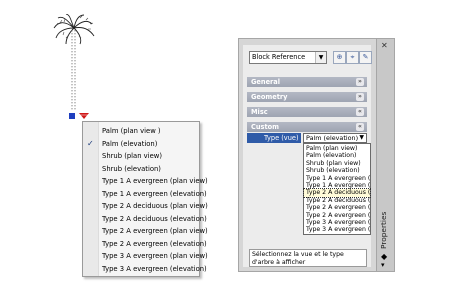 This screenshot has height=293, width=450. I want to click on dropdown-option: Palm (elevation), so click(337, 155).